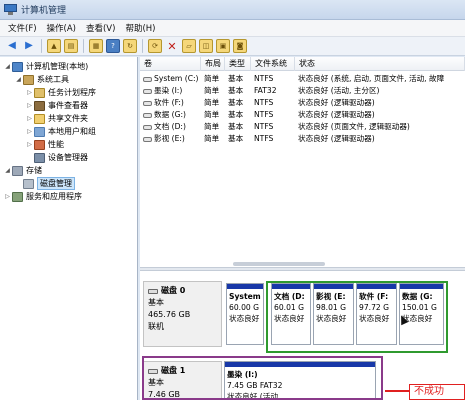 The height and width of the screenshot is (400, 465). What do you see at coordinates (68, 92) in the screenshot?
I see `tree-item: ▷ 任务计划程序` at bounding box center [68, 92].